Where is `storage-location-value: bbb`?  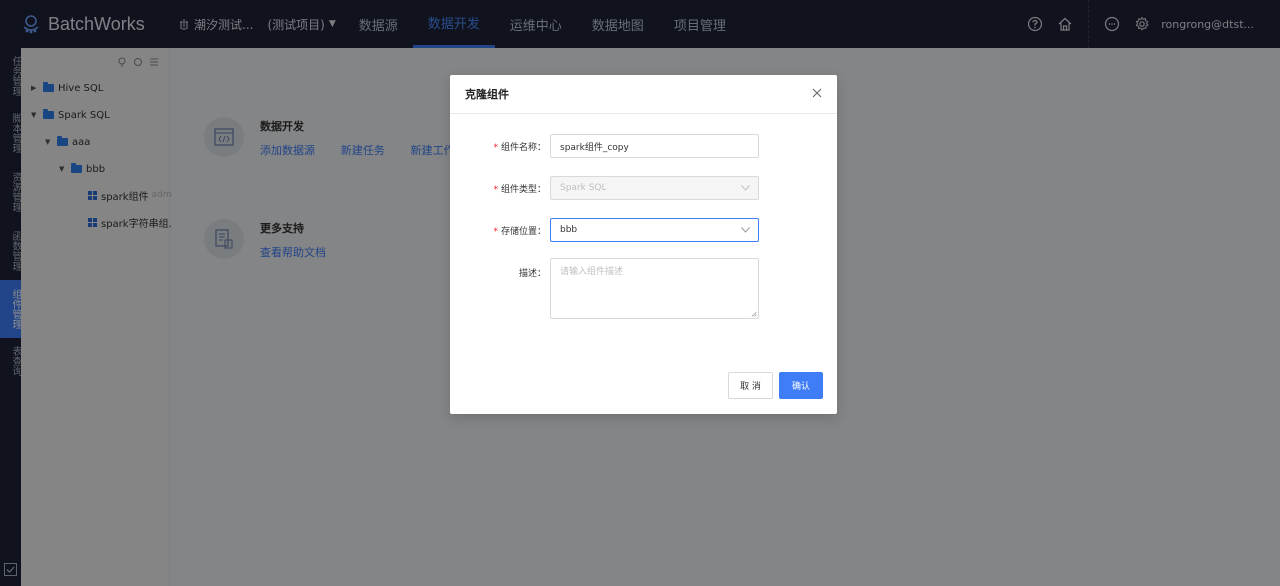 storage-location-value: bbb is located at coordinates (569, 230).